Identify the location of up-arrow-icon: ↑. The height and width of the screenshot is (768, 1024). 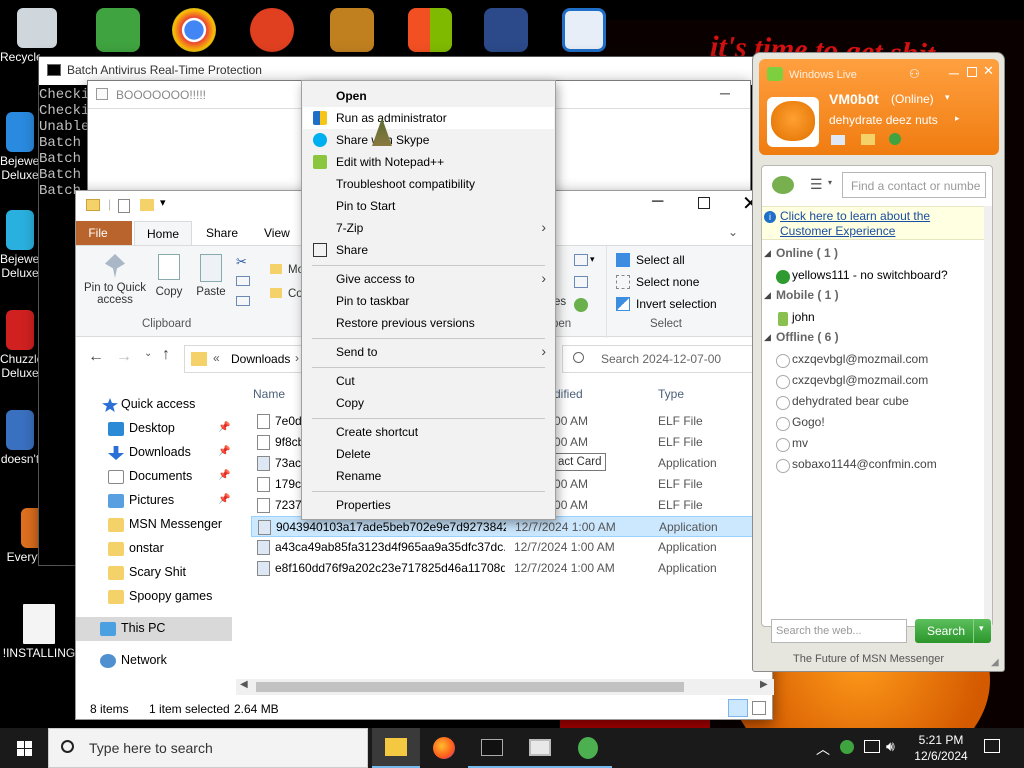
(166, 355).